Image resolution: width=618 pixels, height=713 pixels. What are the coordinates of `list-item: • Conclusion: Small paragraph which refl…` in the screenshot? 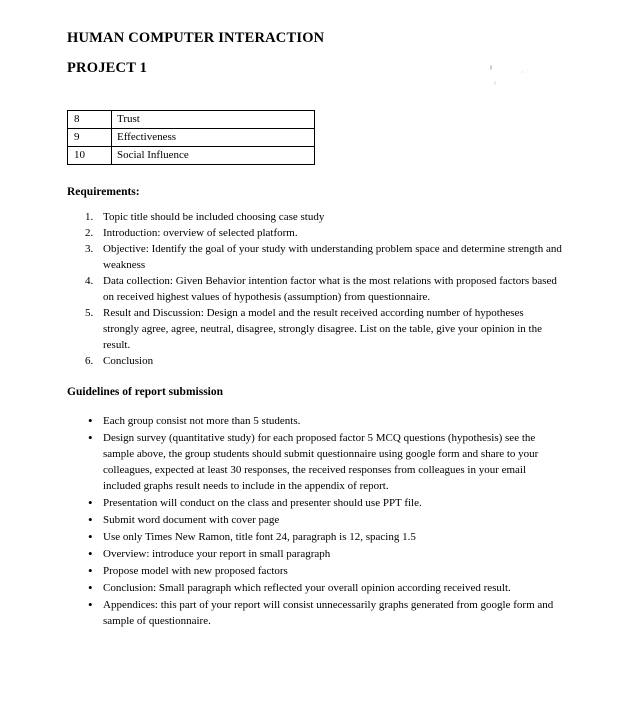 It's located at (314, 588).